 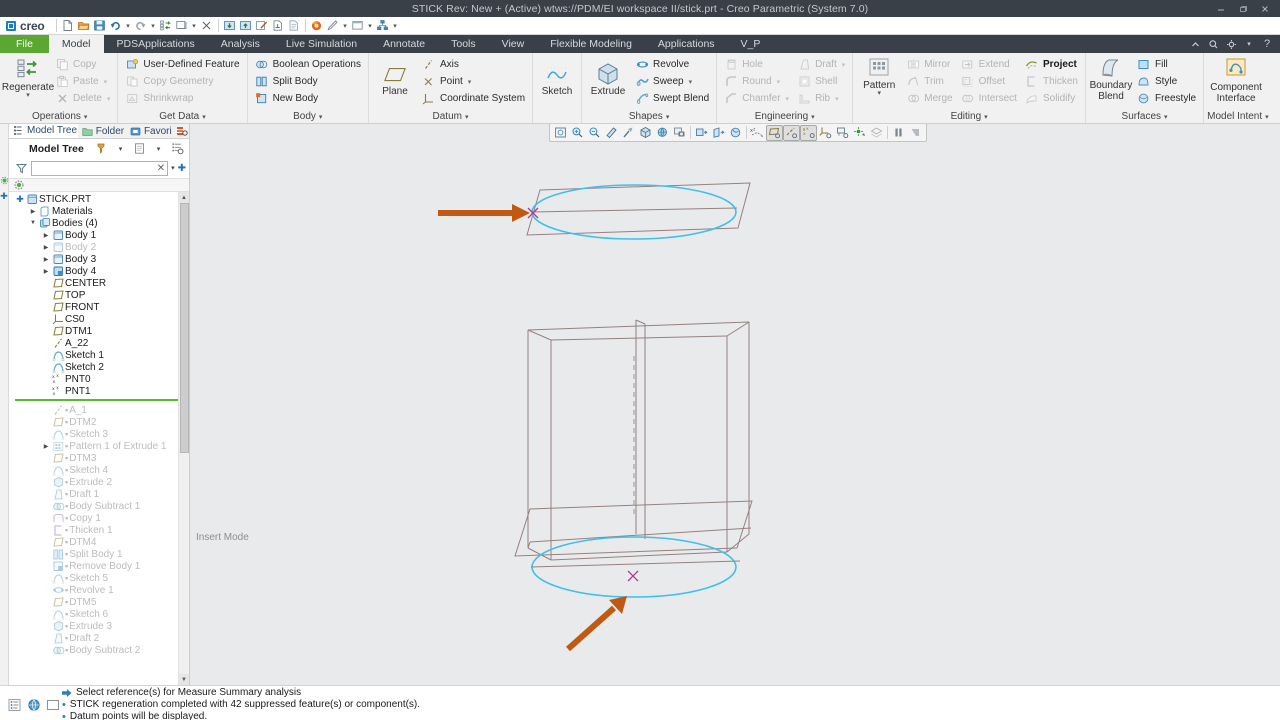 I want to click on regenerate-button: Regenerate ▾, so click(x=28, y=78).